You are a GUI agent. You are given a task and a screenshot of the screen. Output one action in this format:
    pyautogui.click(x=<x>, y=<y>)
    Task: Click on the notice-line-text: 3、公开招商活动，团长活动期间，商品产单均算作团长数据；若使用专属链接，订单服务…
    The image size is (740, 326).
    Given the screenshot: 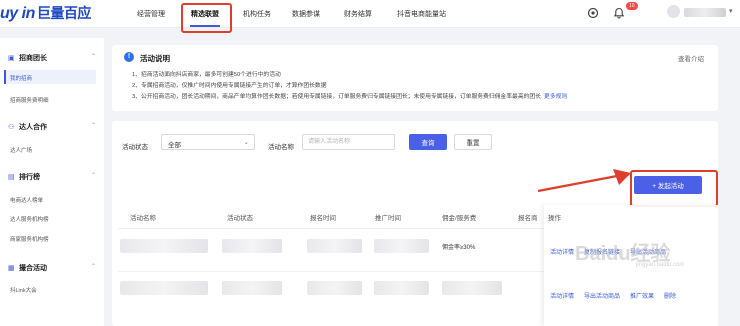 What is the action you would take?
    pyautogui.click(x=337, y=97)
    